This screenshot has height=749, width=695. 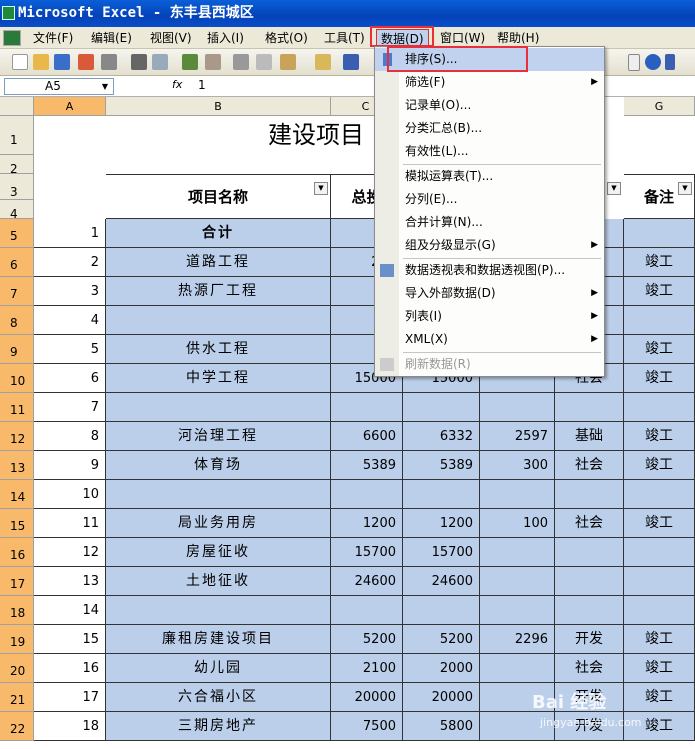 I want to click on table-cell: 24600, so click(x=441, y=581).